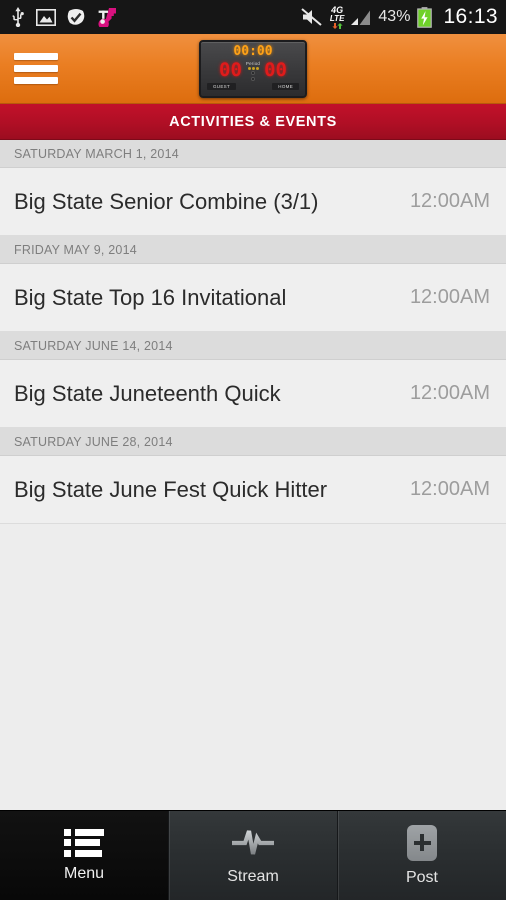 This screenshot has width=506, height=900. Describe the element at coordinates (75, 249) in the screenshot. I see `date-header-label: FRIDAY MAY 9, 2014` at that location.